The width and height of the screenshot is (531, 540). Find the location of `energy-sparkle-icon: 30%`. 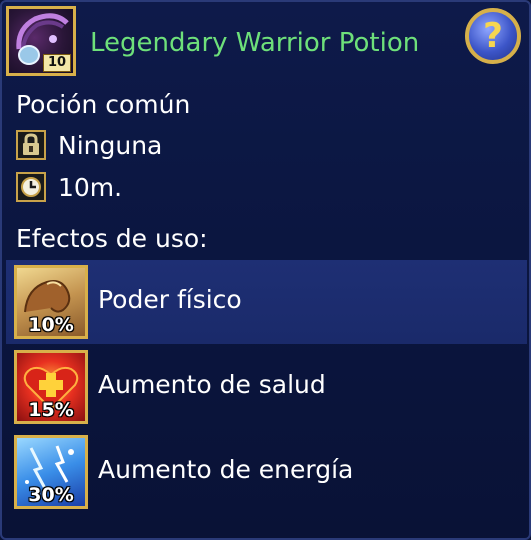

energy-sparkle-icon: 30% is located at coordinates (51, 472).